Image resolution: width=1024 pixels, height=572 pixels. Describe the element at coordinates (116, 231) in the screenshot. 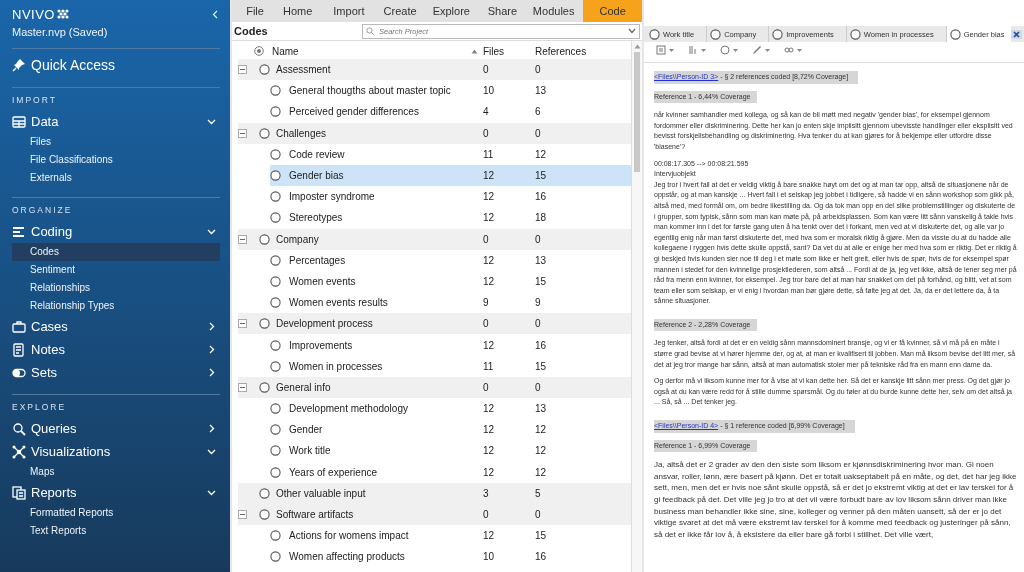

I see `nav-item: Coding` at that location.